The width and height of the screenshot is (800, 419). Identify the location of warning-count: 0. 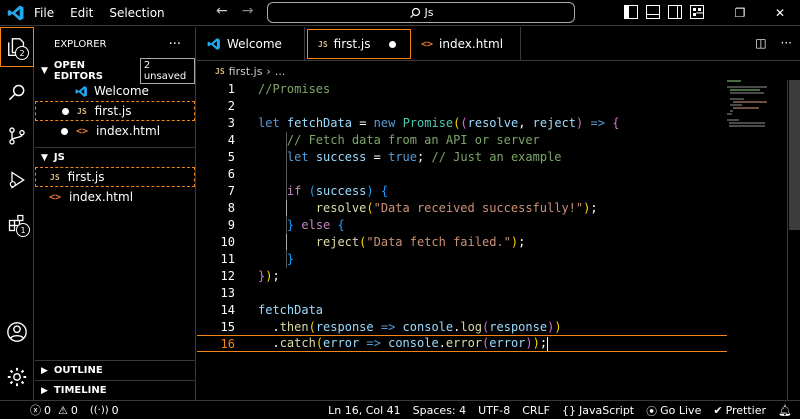
(74, 410).